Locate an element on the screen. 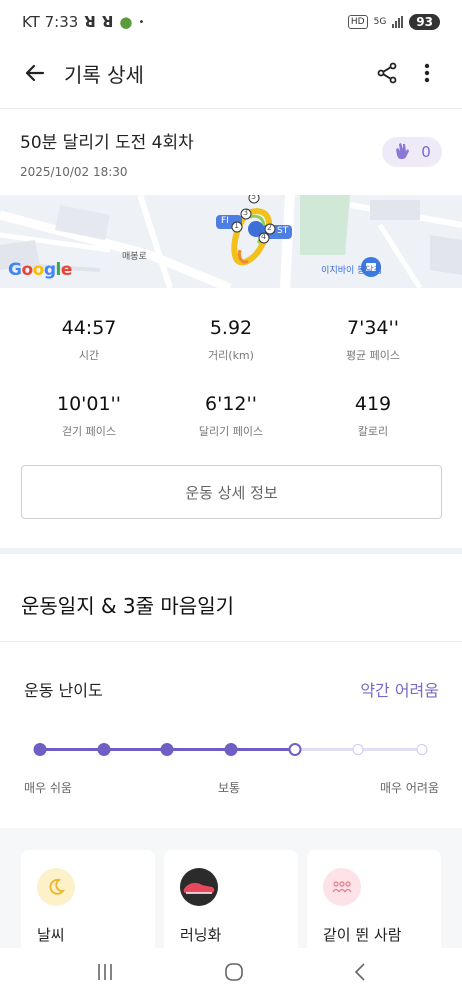  status-bar: KT 7:33 ꓤ ꓤ ● • HD 5G 93 is located at coordinates (231, 22).